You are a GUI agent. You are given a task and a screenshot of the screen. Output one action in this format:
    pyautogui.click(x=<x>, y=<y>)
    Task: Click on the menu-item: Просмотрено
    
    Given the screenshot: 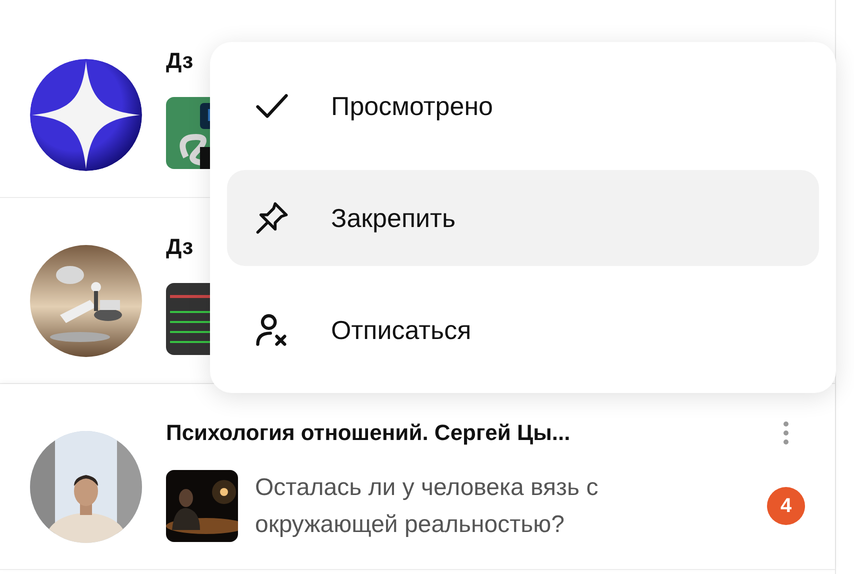 What is the action you would take?
    pyautogui.click(x=523, y=106)
    